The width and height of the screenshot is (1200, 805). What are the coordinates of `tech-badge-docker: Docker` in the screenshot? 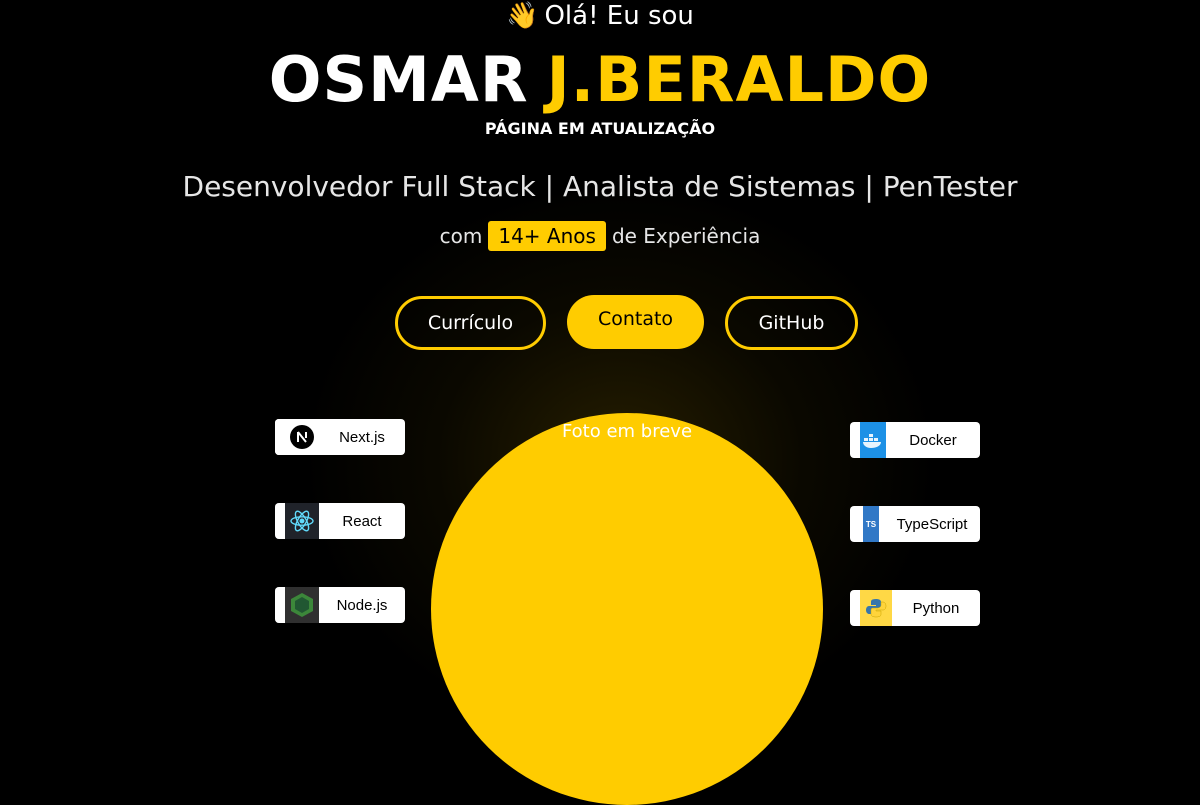 It's located at (915, 440).